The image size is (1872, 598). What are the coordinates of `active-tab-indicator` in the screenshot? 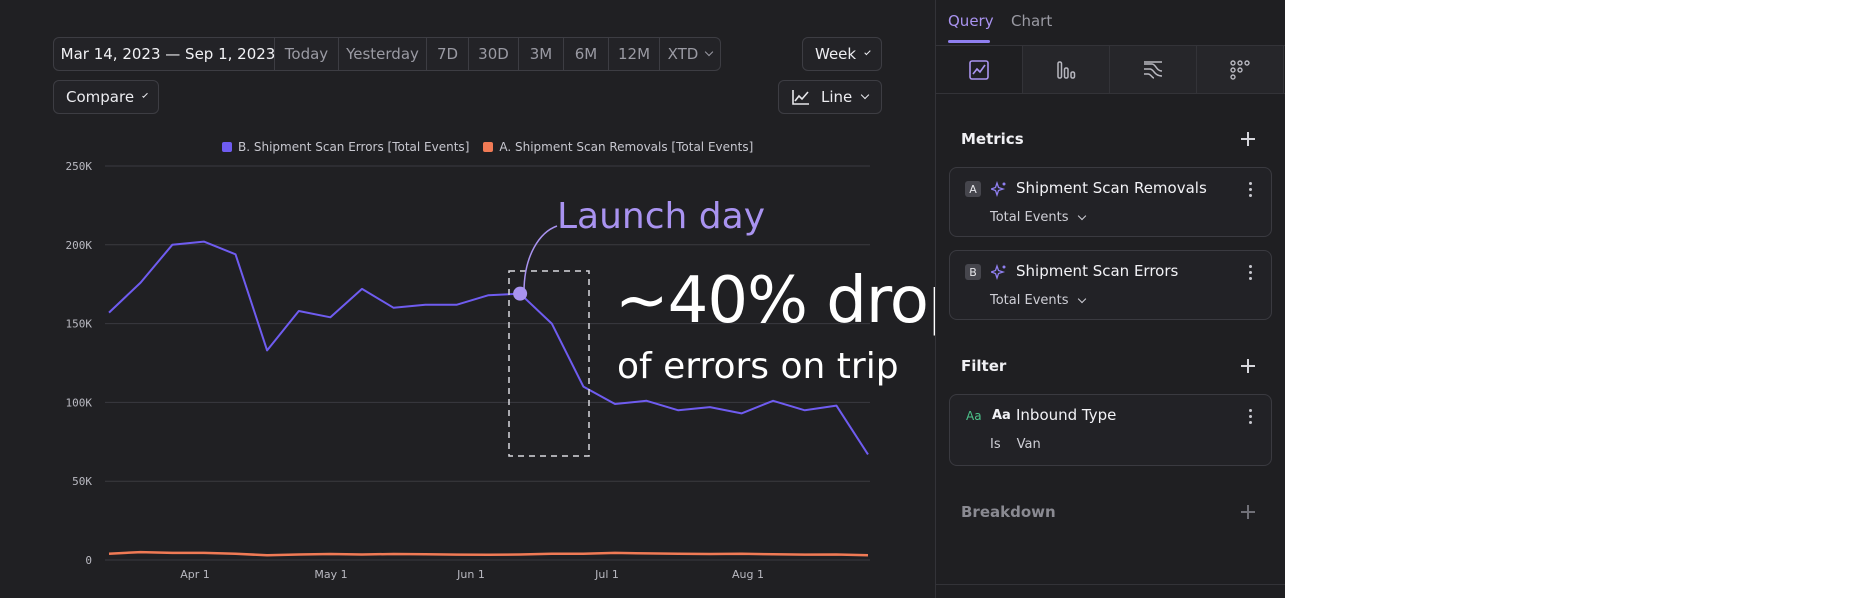 It's located at (969, 41).